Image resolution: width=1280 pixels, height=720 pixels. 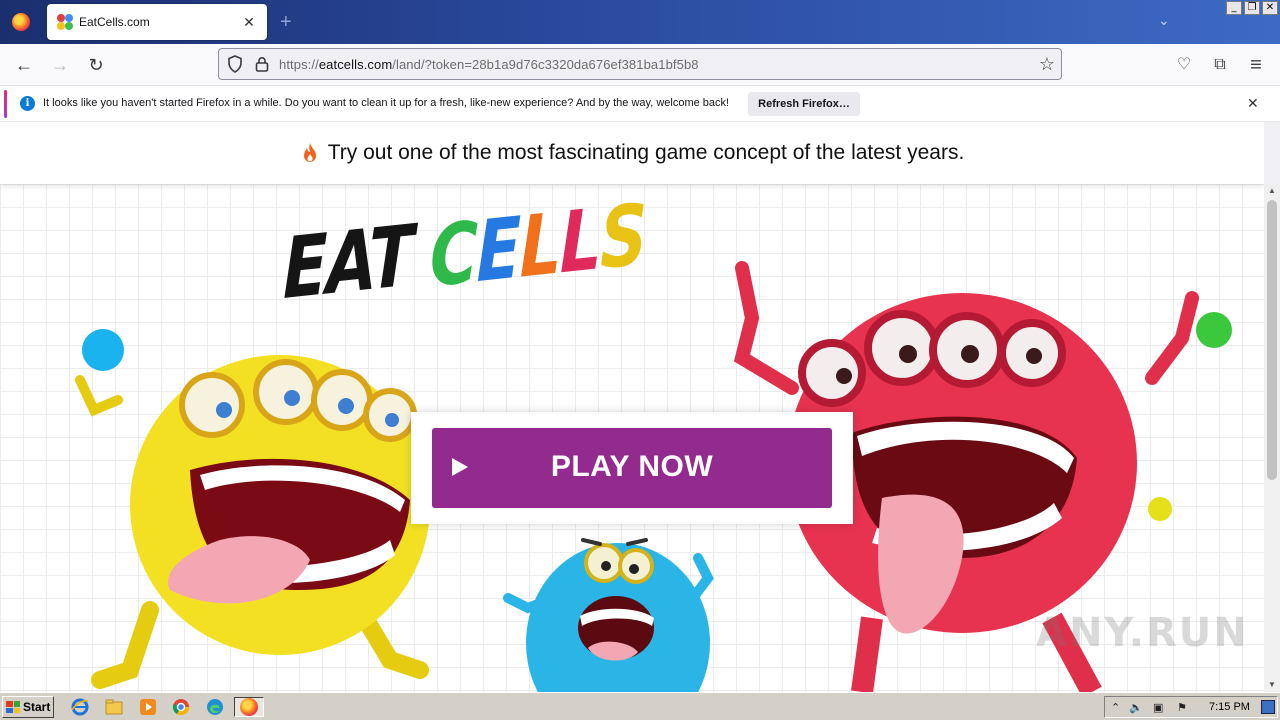 What do you see at coordinates (299, 64) in the screenshot?
I see `url-scheme: https://` at bounding box center [299, 64].